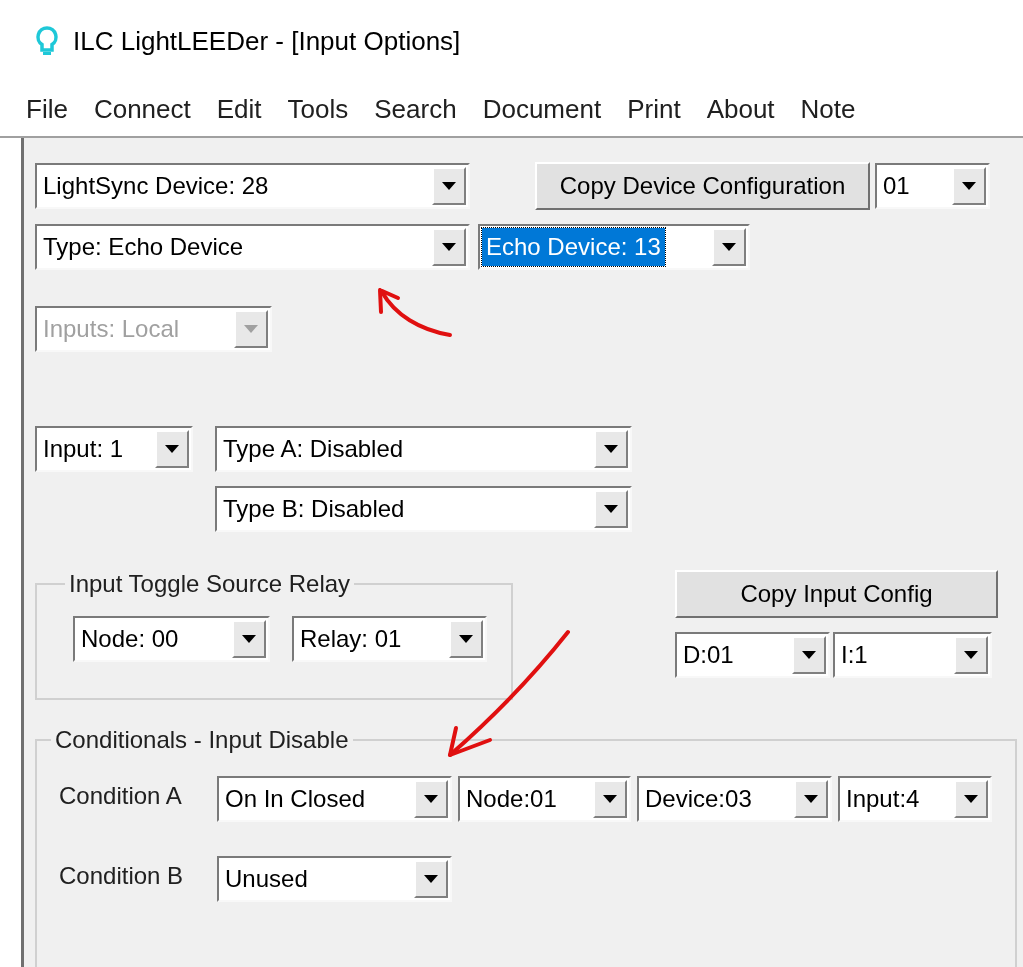 The width and height of the screenshot is (1023, 967). Describe the element at coordinates (752, 655) in the screenshot. I see `dropdown: D:01` at that location.